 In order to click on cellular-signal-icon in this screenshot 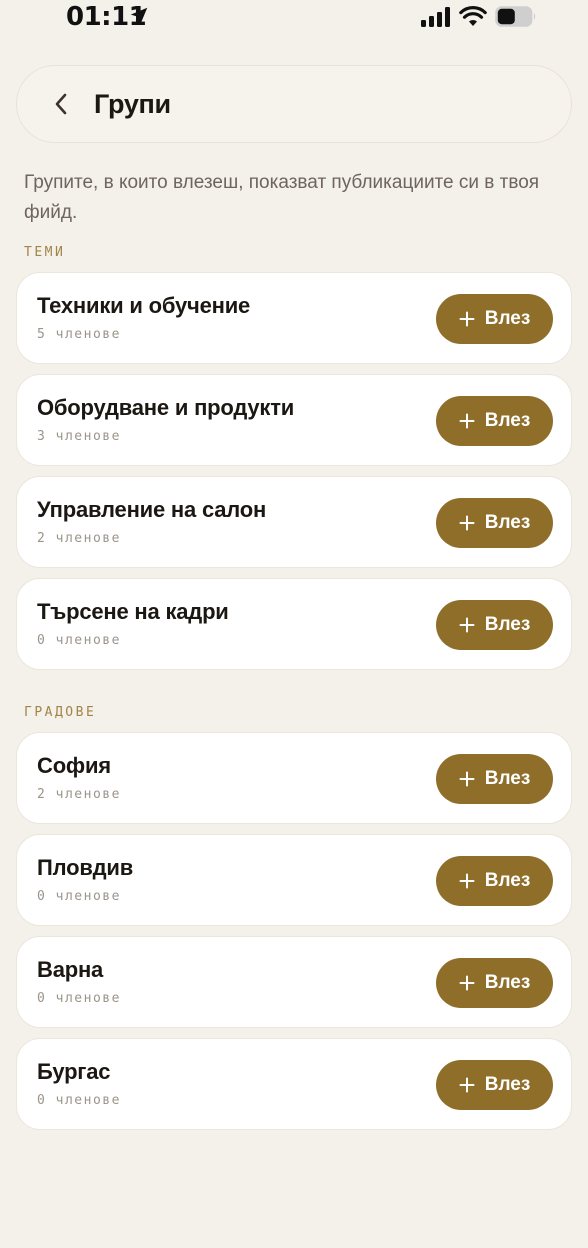, I will do `click(435, 17)`.